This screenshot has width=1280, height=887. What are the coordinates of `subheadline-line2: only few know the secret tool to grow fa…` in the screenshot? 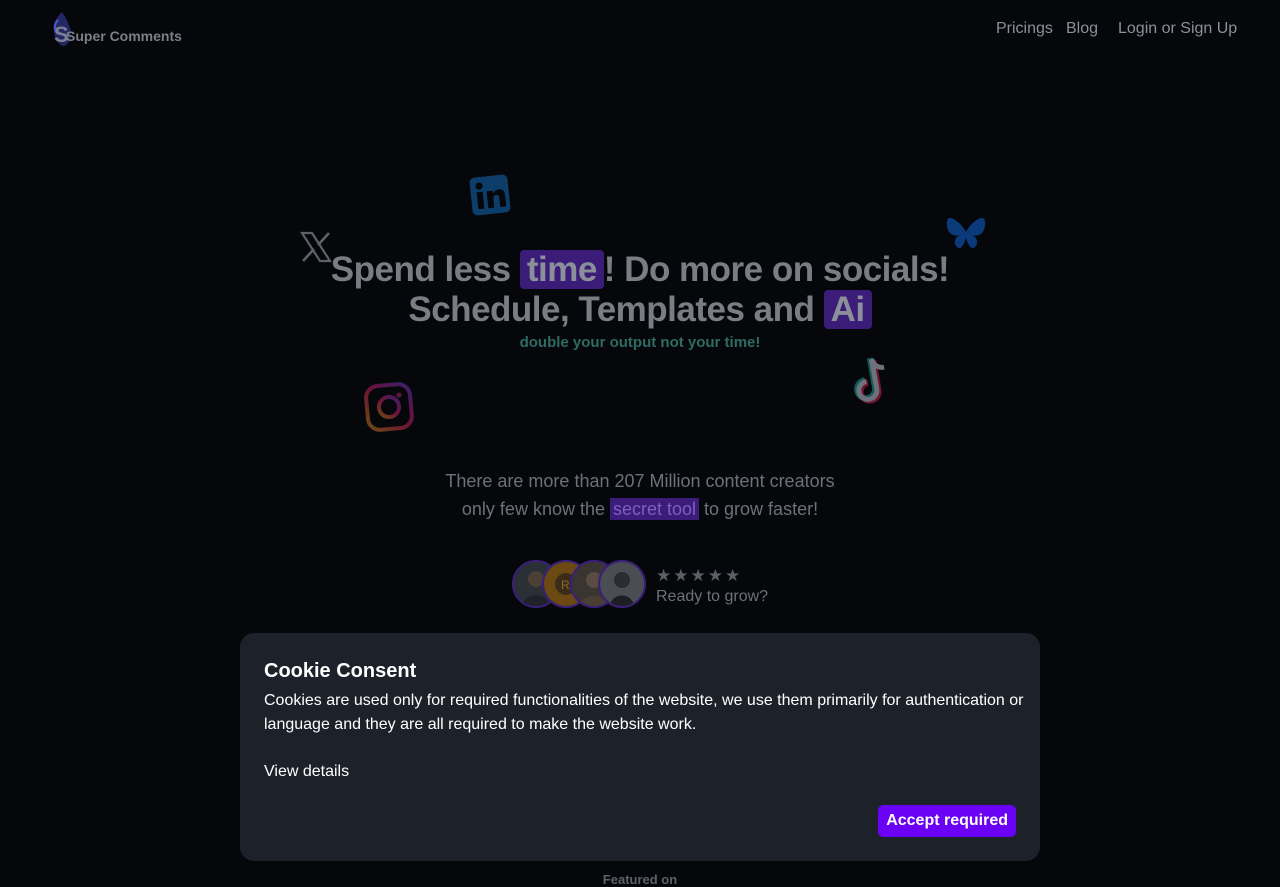 It's located at (640, 509).